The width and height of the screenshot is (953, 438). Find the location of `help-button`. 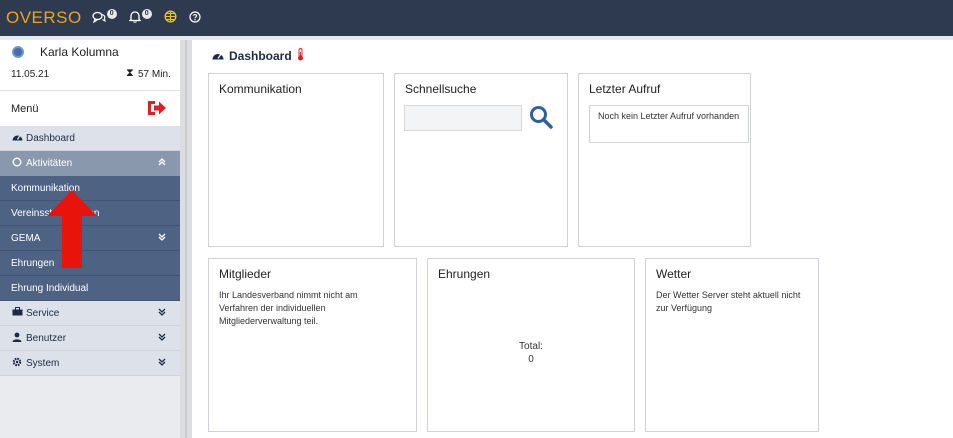

help-button is located at coordinates (195, 18).